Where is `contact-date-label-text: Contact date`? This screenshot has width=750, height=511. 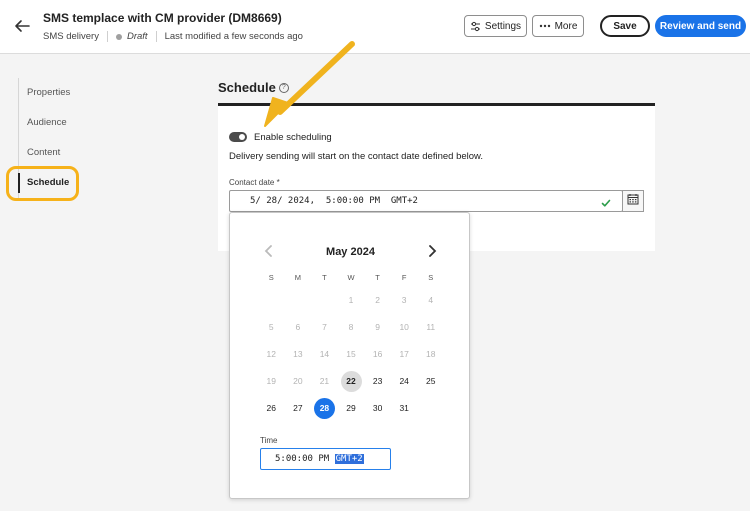
contact-date-label-text: Contact date is located at coordinates (252, 182).